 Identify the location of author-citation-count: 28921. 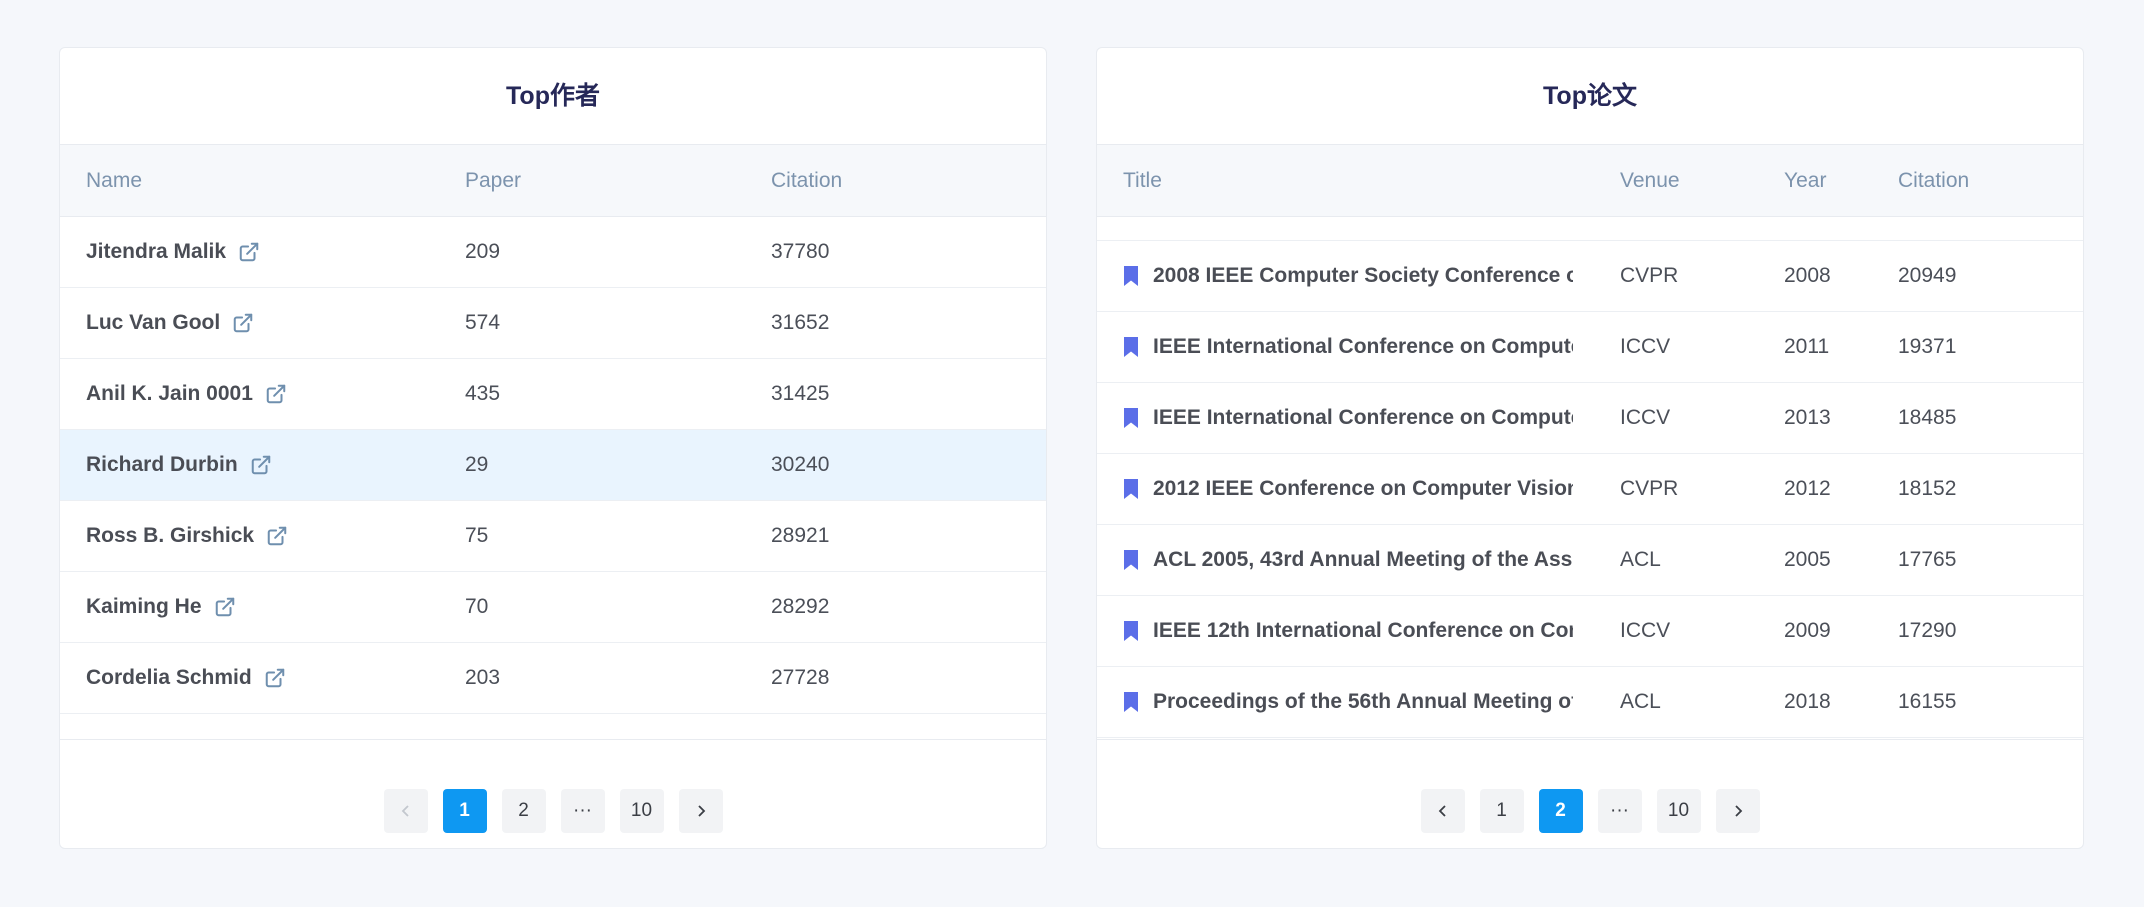
(800, 535).